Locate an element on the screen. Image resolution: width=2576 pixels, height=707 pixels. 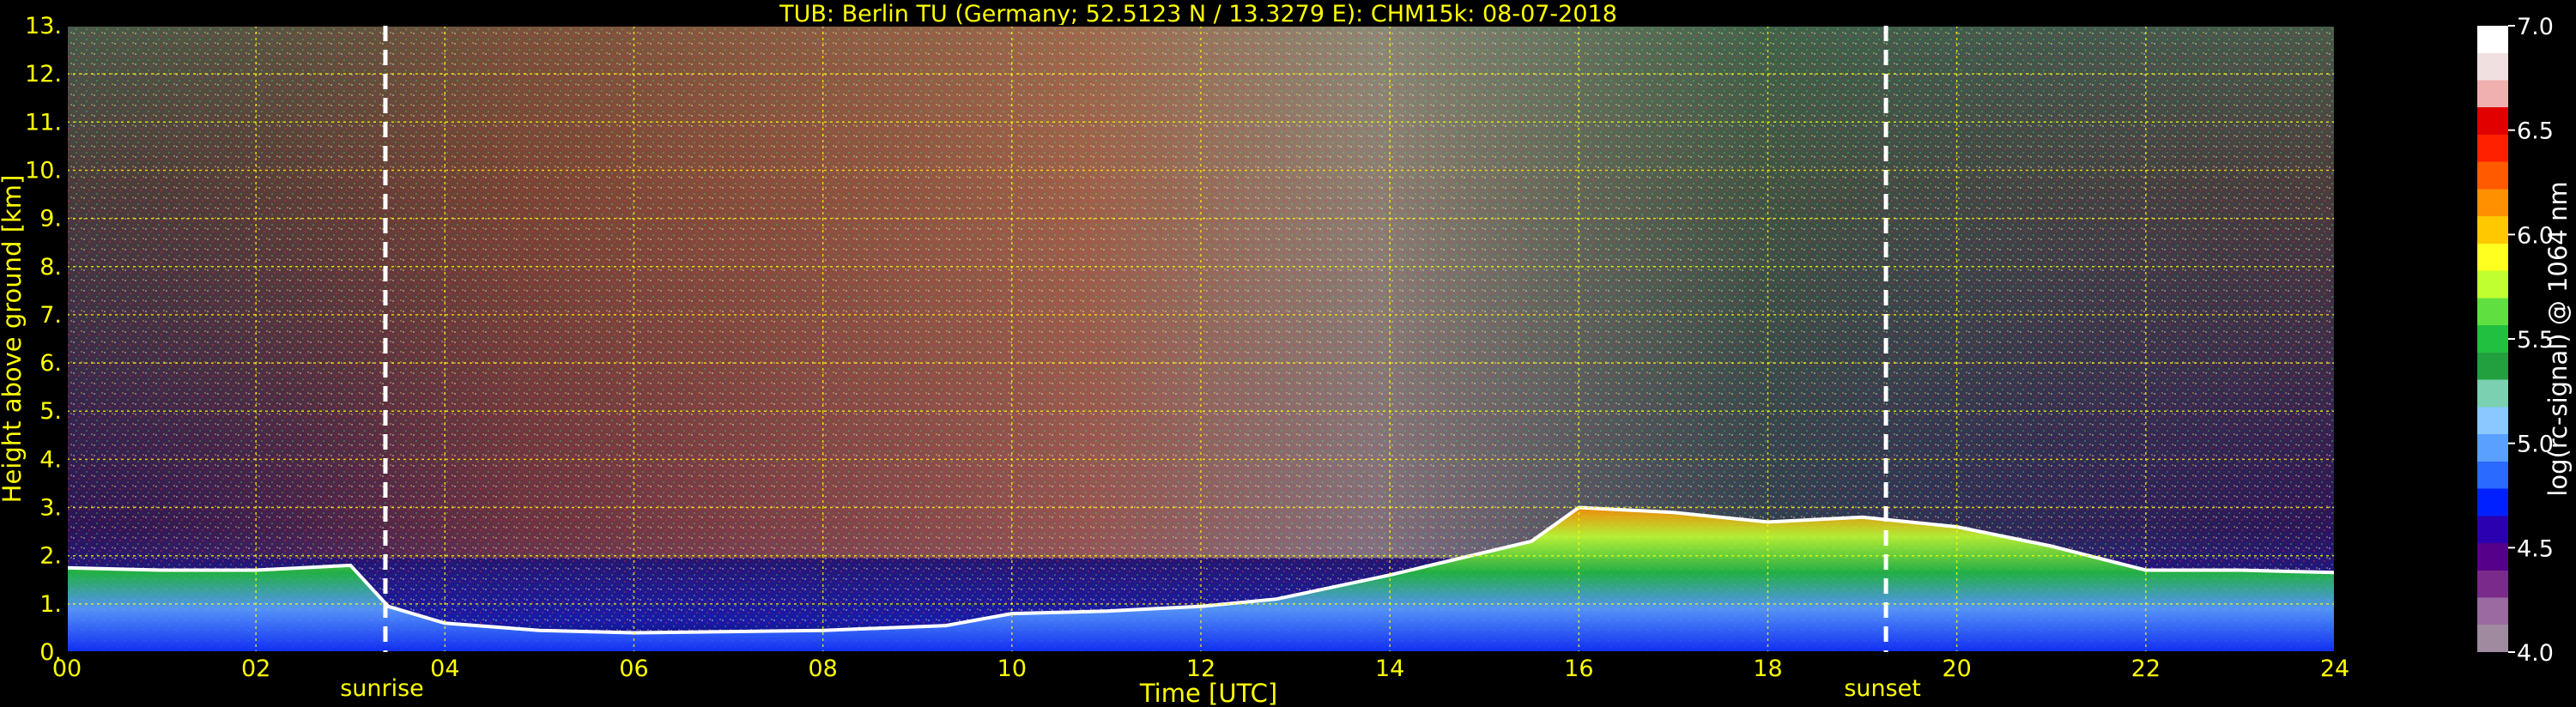
colorbar-label: log(rc-signal) @ 1064 nm is located at coordinates (2558, 338).